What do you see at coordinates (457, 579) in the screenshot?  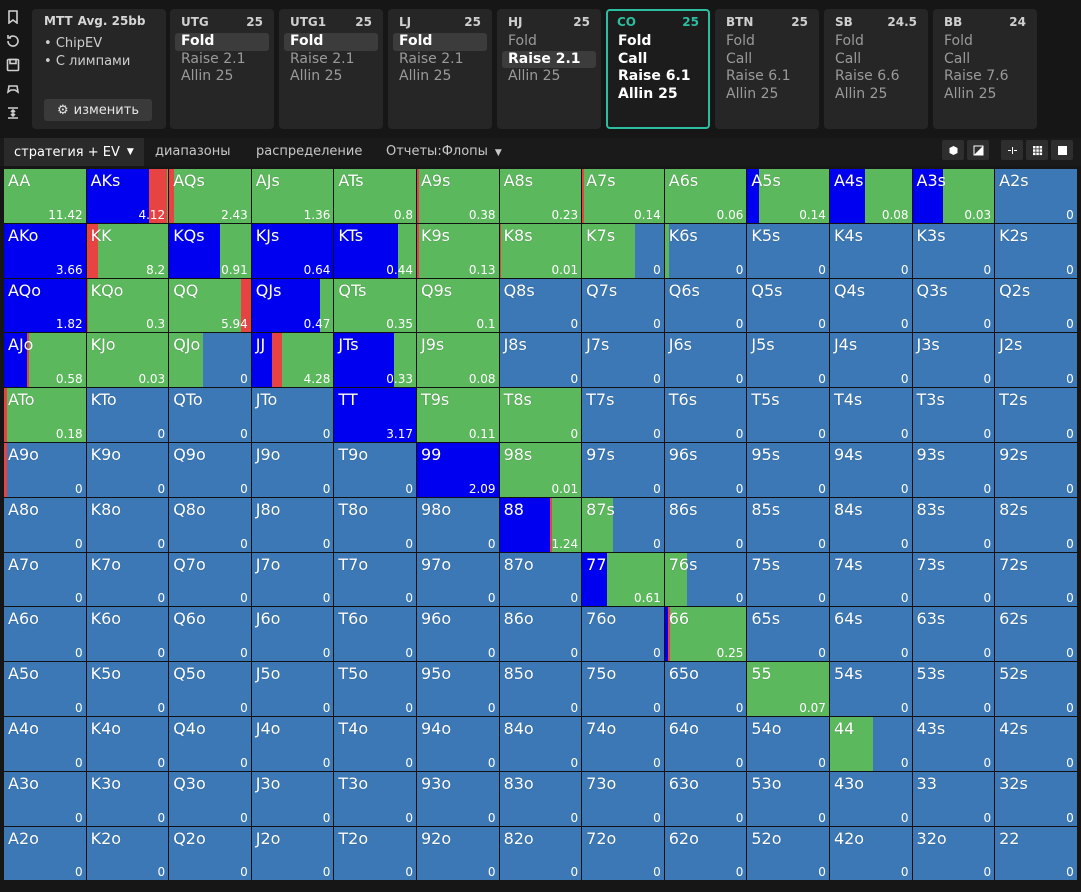 I see `hand-cell-97o: 97o 0` at bounding box center [457, 579].